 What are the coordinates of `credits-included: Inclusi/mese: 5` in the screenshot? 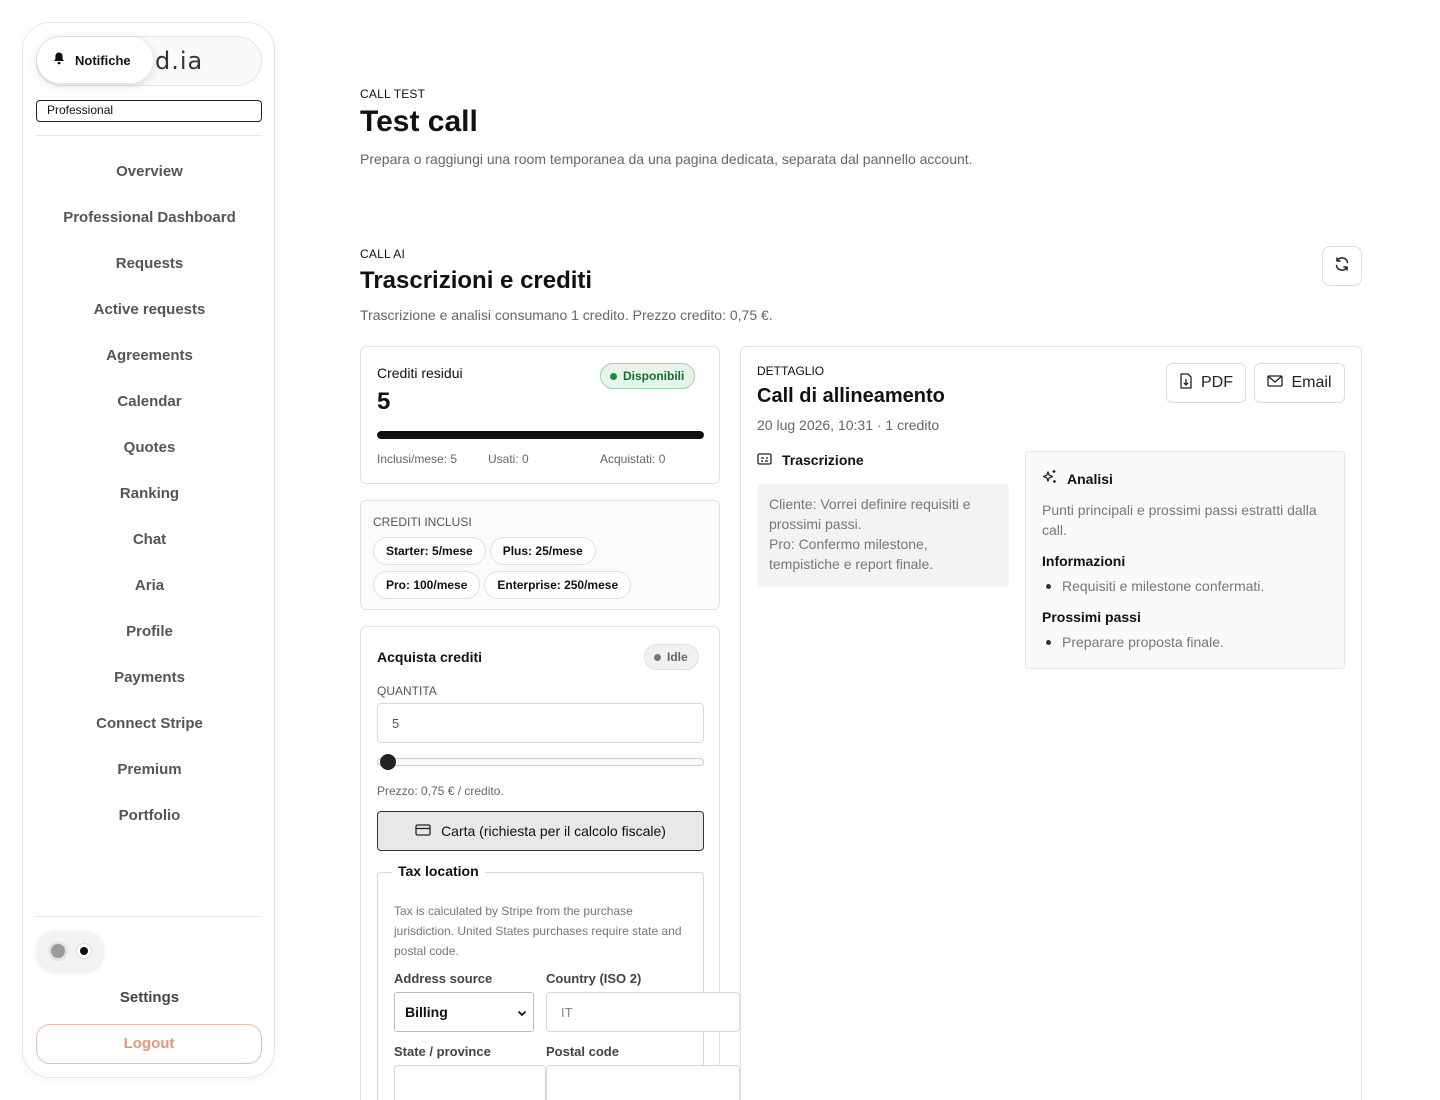 It's located at (417, 459).